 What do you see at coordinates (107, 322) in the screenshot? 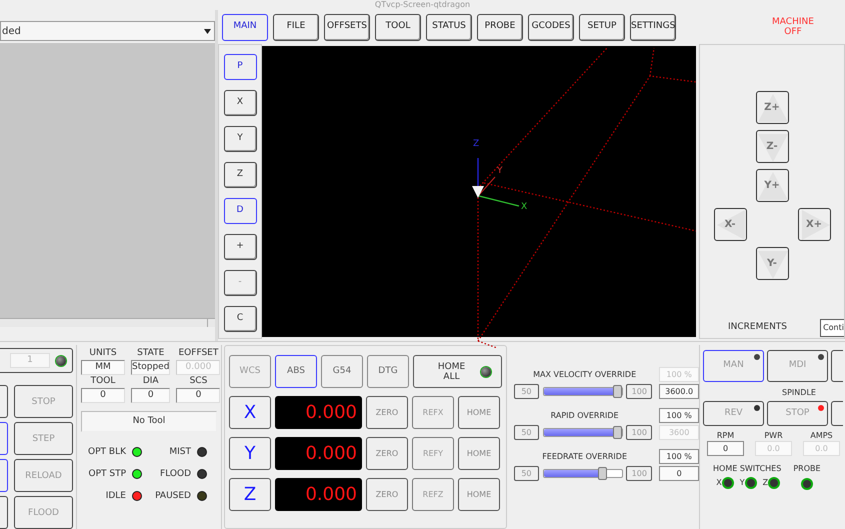
I see `scrollbar` at bounding box center [107, 322].